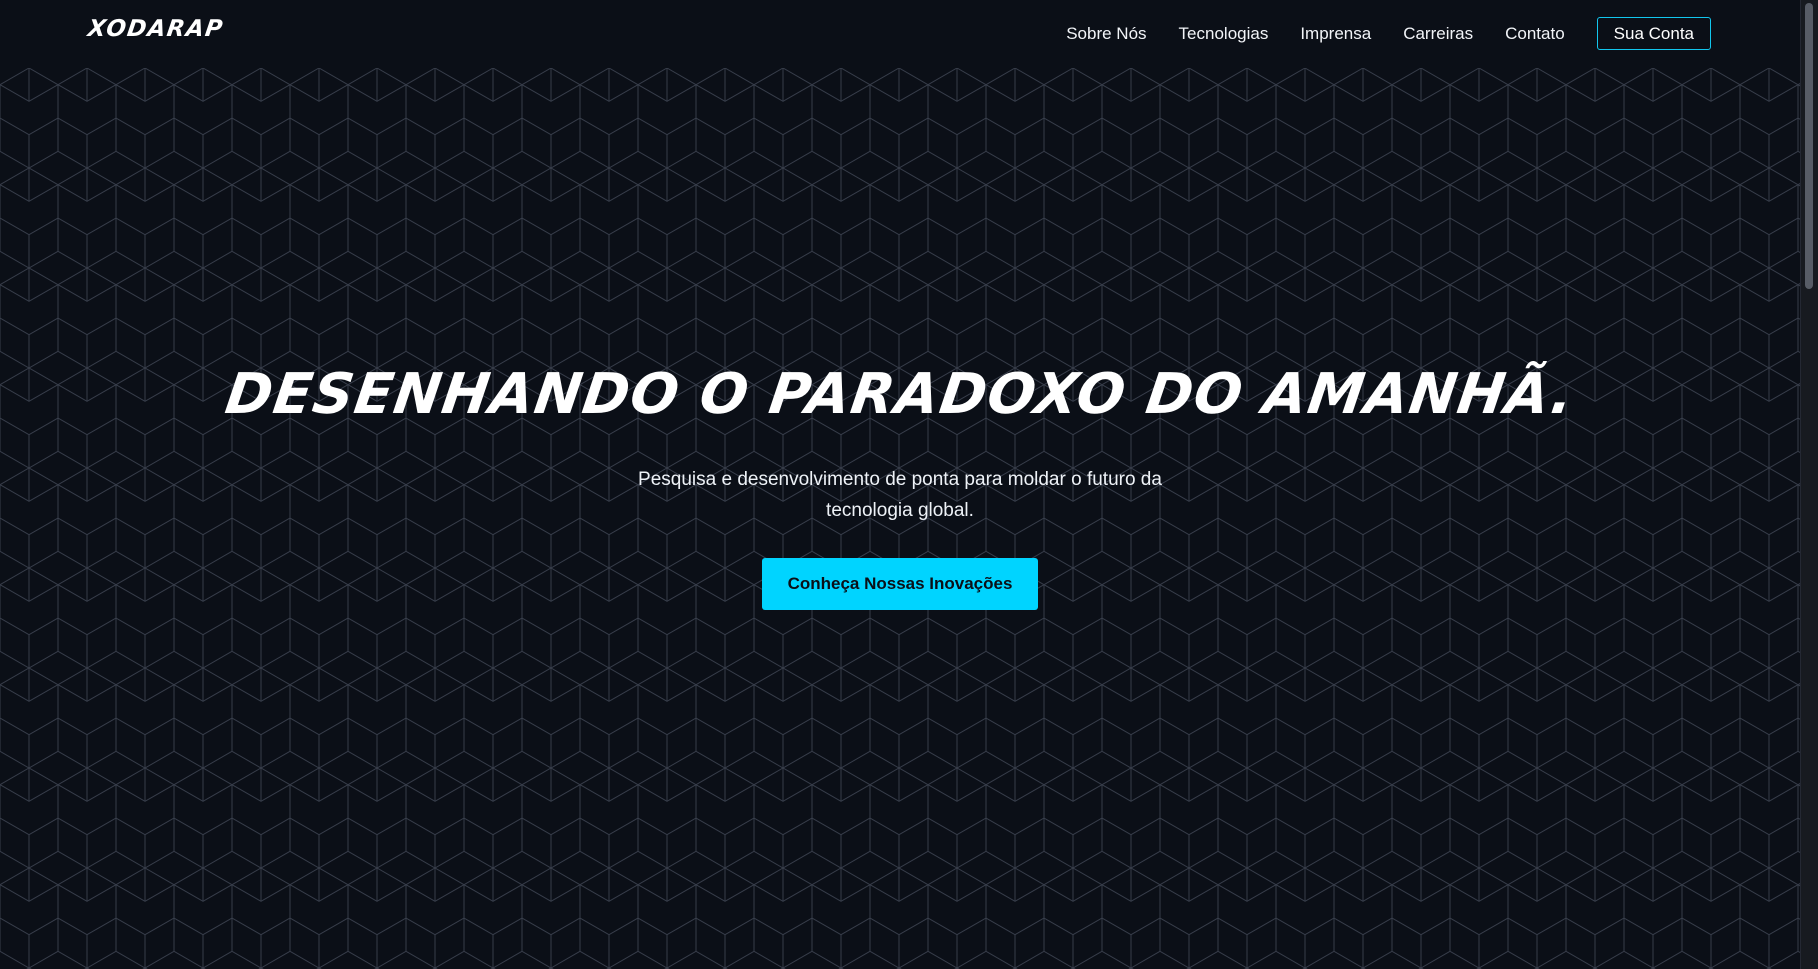  I want to click on page-scrollbar, so click(1809, 484).